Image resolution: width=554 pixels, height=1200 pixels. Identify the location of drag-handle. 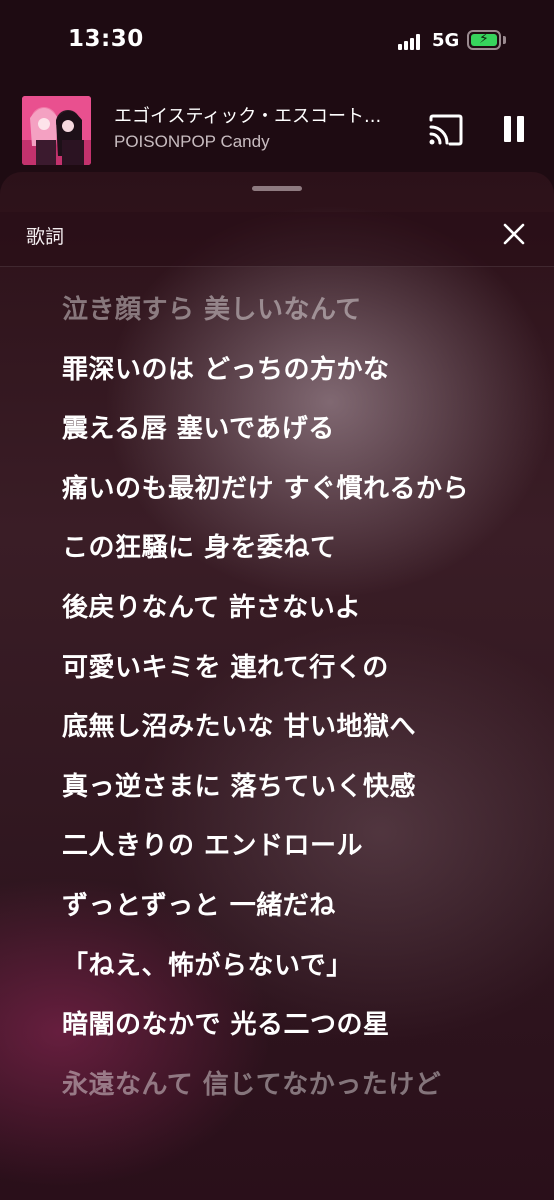
(277, 188).